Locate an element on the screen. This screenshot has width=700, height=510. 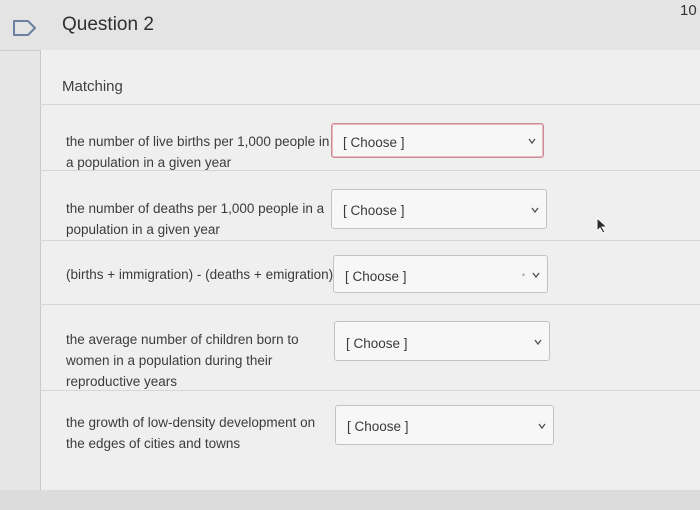
page-bottom is located at coordinates (350, 500).